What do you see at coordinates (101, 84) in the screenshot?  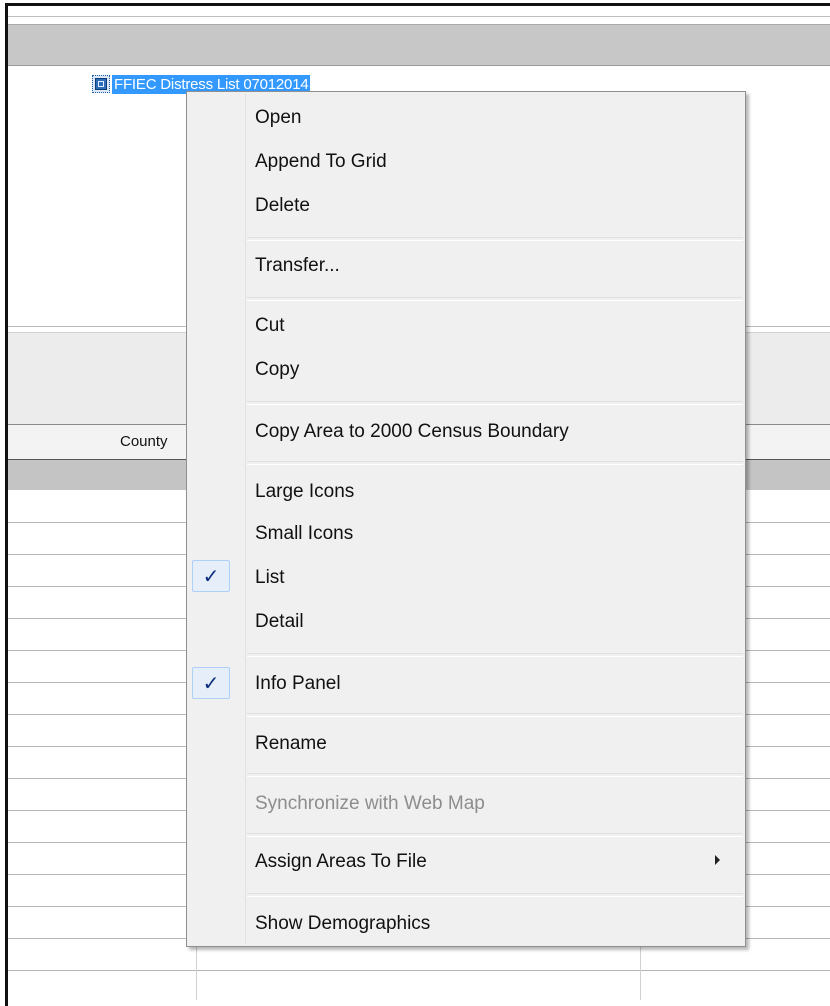 I see `file-icon` at bounding box center [101, 84].